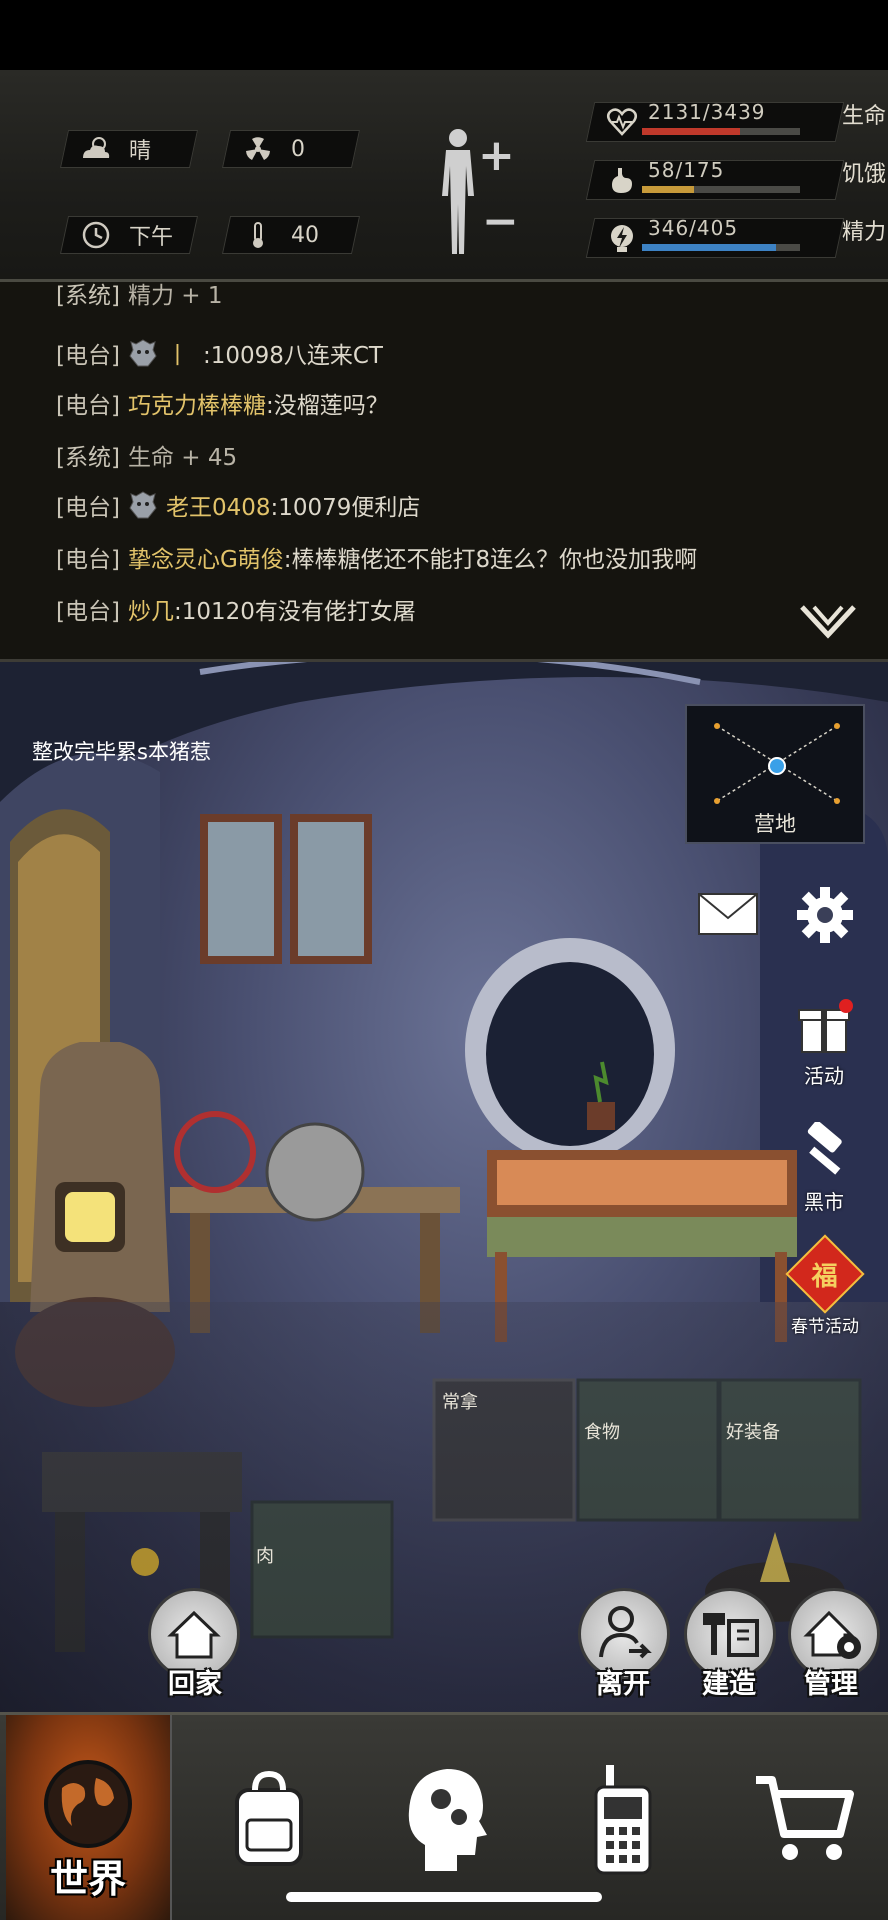 This screenshot has height=1920, width=888. I want to click on manage-label: 管理, so click(831, 1684).